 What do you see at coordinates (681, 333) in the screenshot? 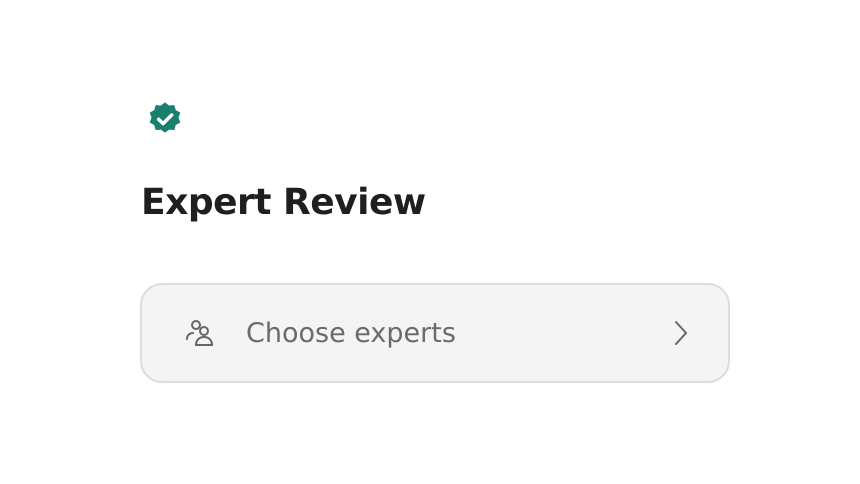
I see `chevron-right-icon` at bounding box center [681, 333].